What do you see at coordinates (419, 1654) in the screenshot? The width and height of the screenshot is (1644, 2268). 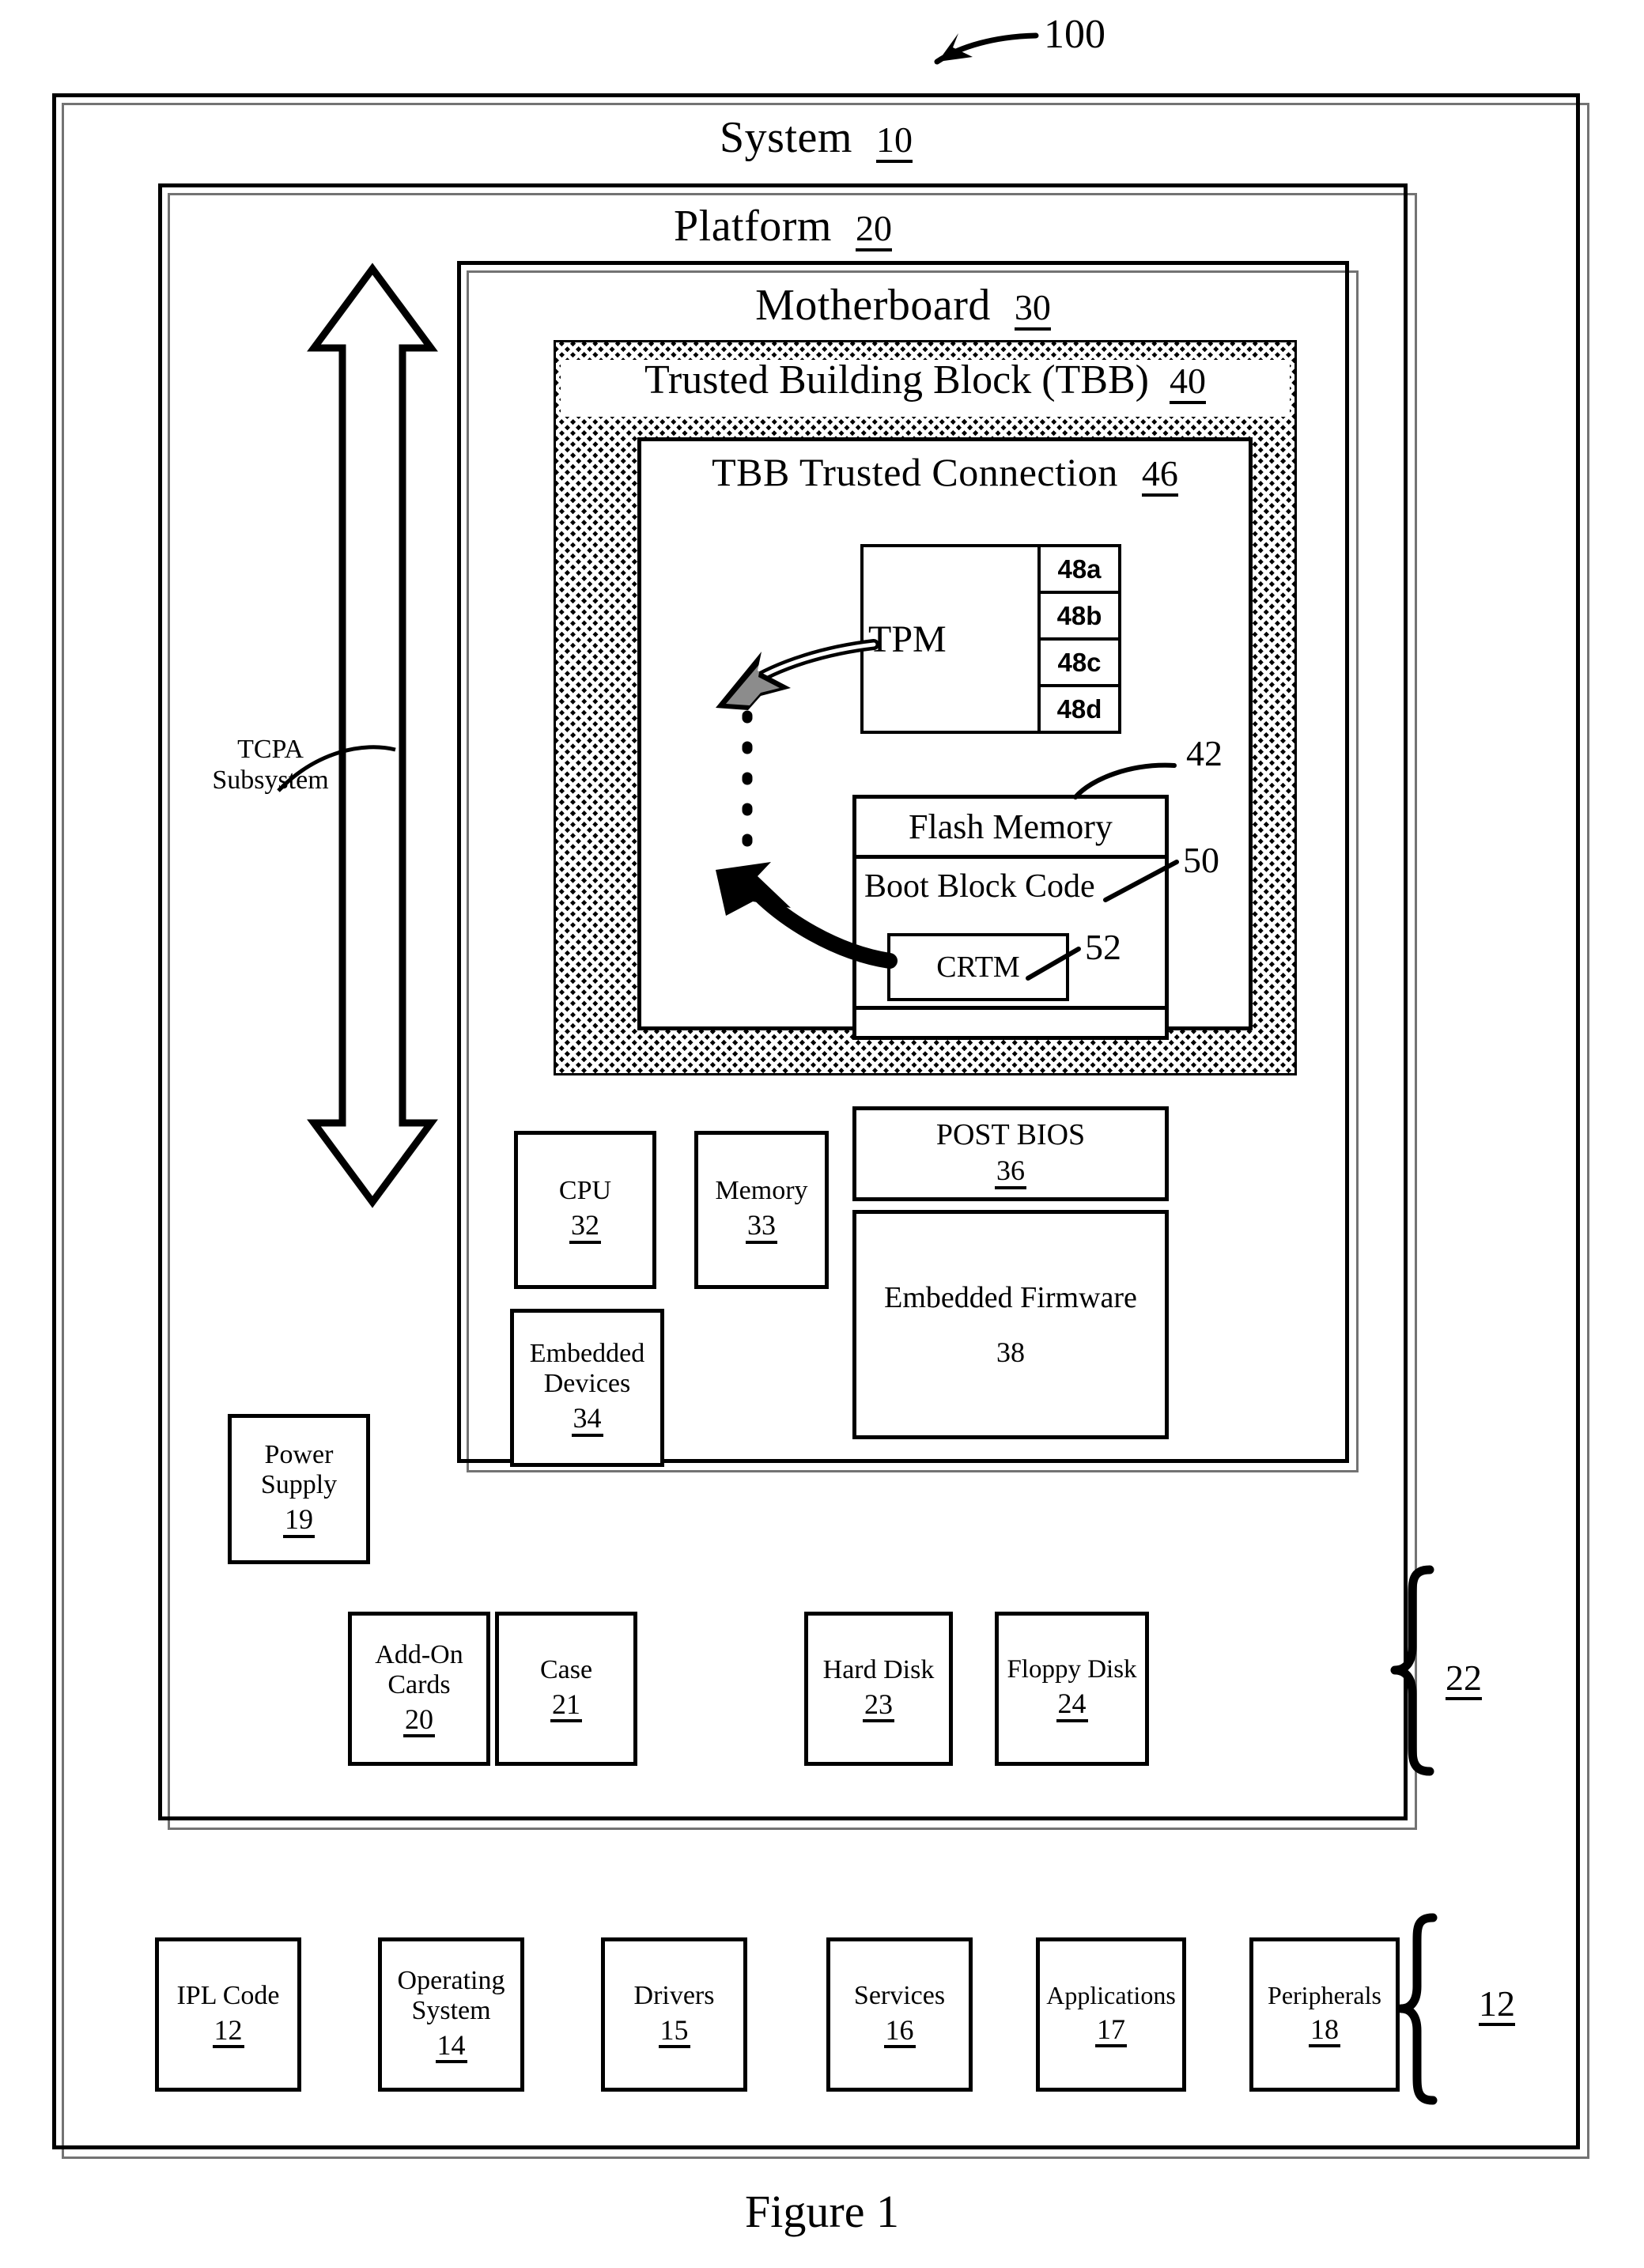 I see `component-add-on-cards-label-1: Add-On` at bounding box center [419, 1654].